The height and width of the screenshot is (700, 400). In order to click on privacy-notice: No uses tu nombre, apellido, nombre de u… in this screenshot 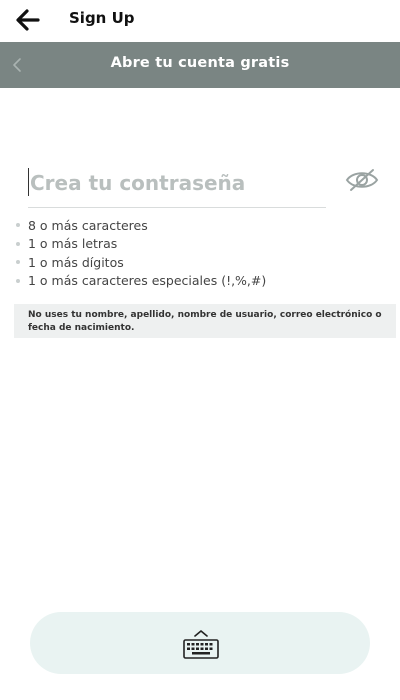, I will do `click(205, 321)`.